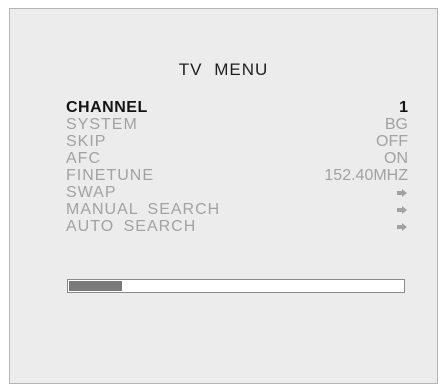  Describe the element at coordinates (237, 226) in the screenshot. I see `menu-item-auto-search: AUTO SEARCH` at that location.